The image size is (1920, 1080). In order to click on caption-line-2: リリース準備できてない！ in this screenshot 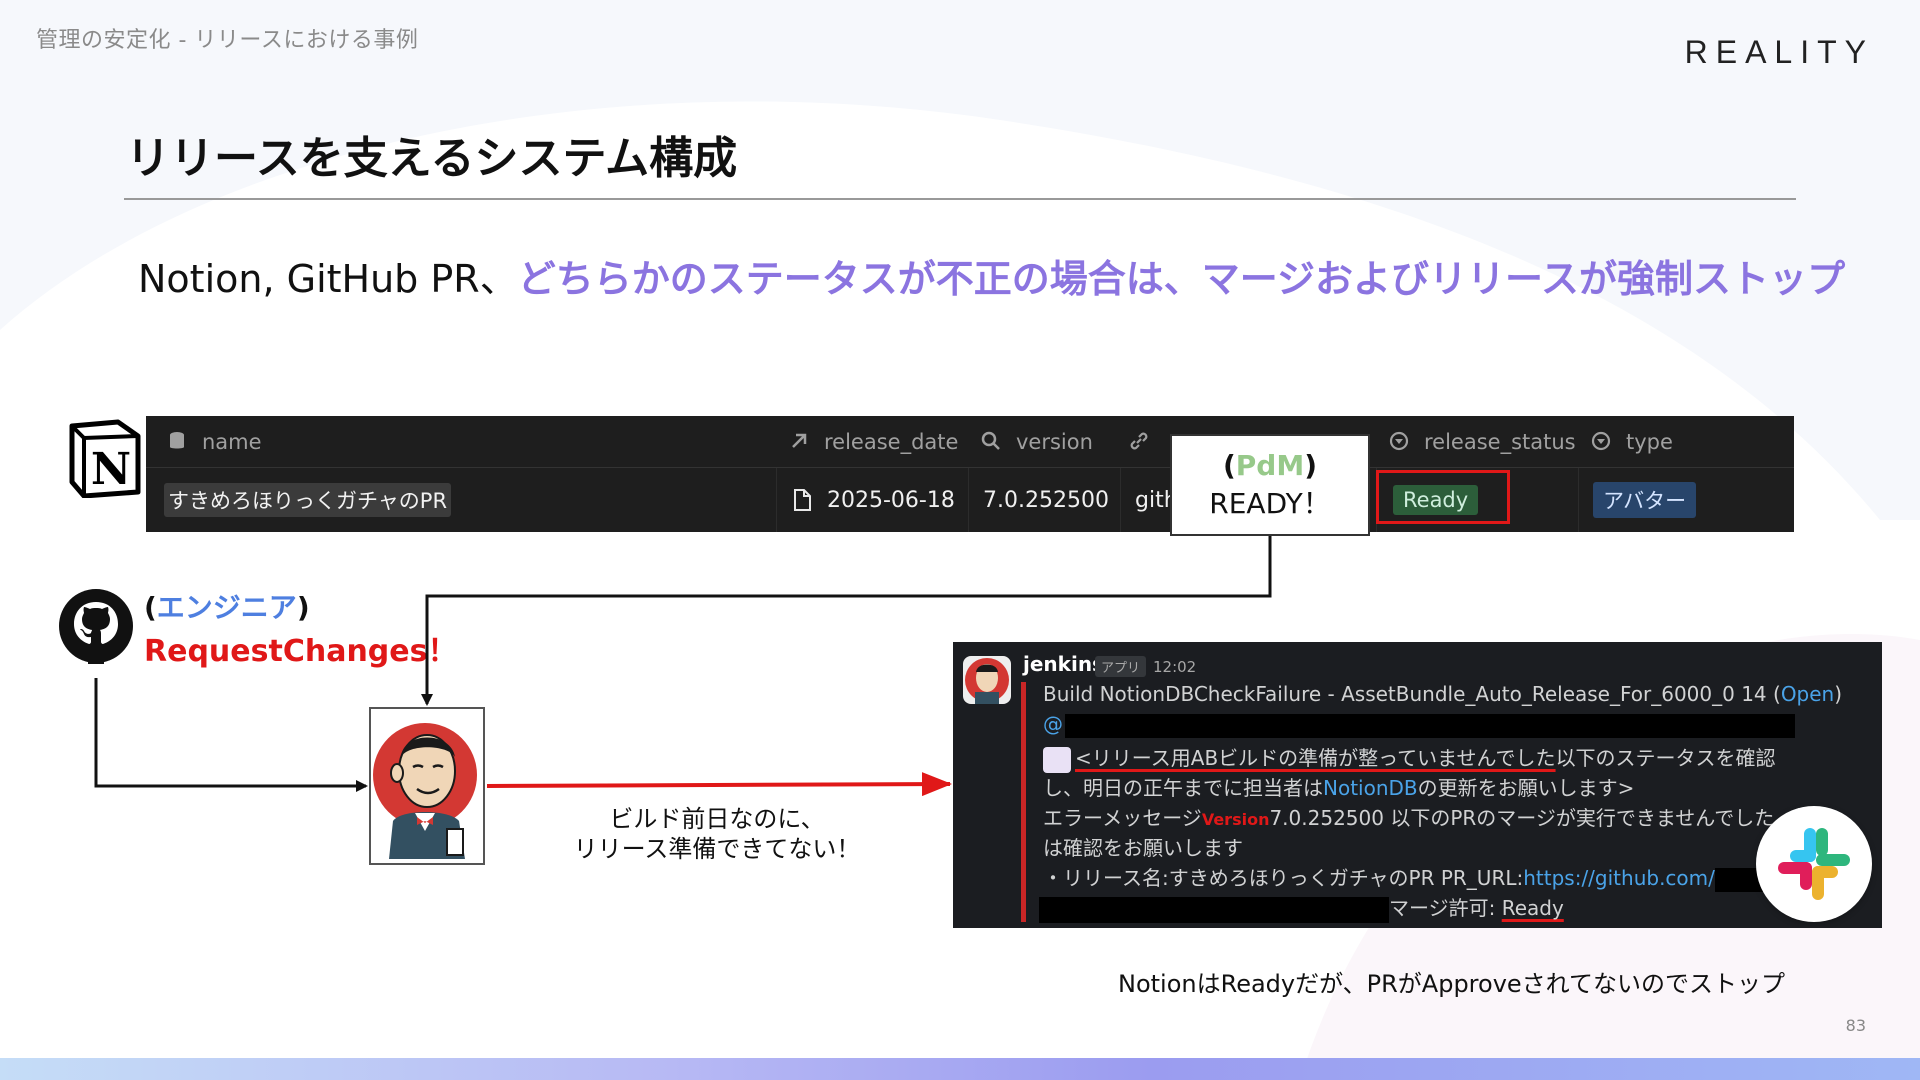, I will do `click(717, 849)`.